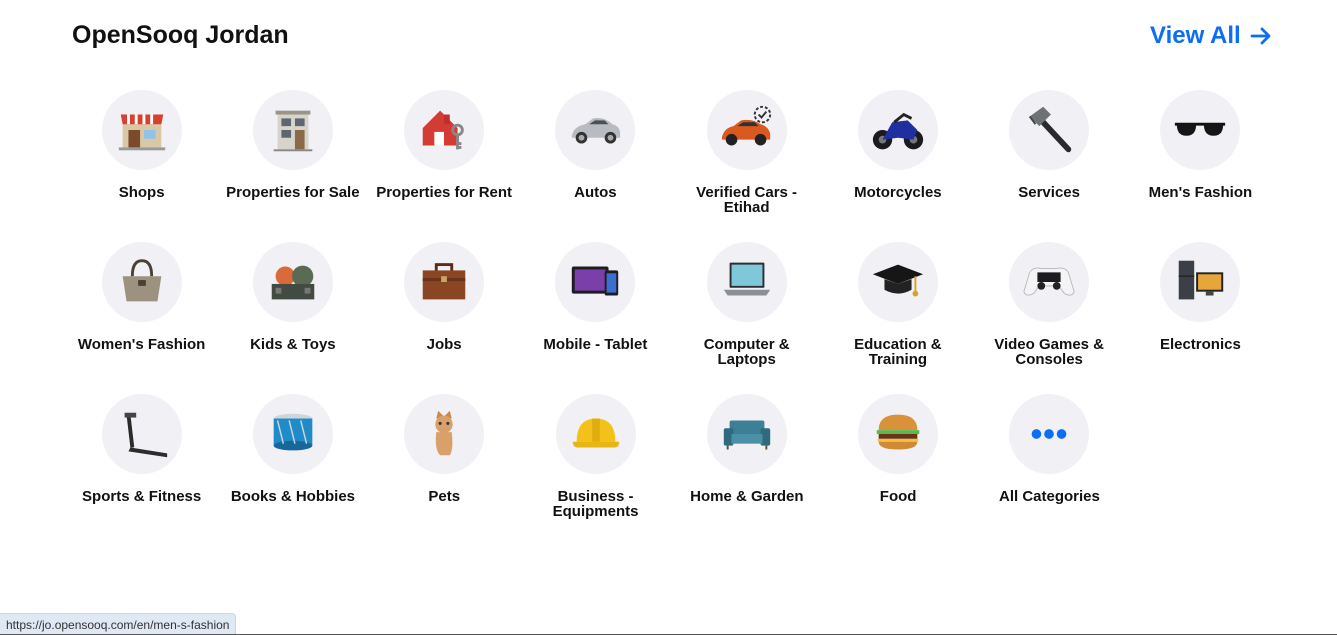 The image size is (1337, 635). Describe the element at coordinates (746, 130) in the screenshot. I see `verified-car-icon` at that location.